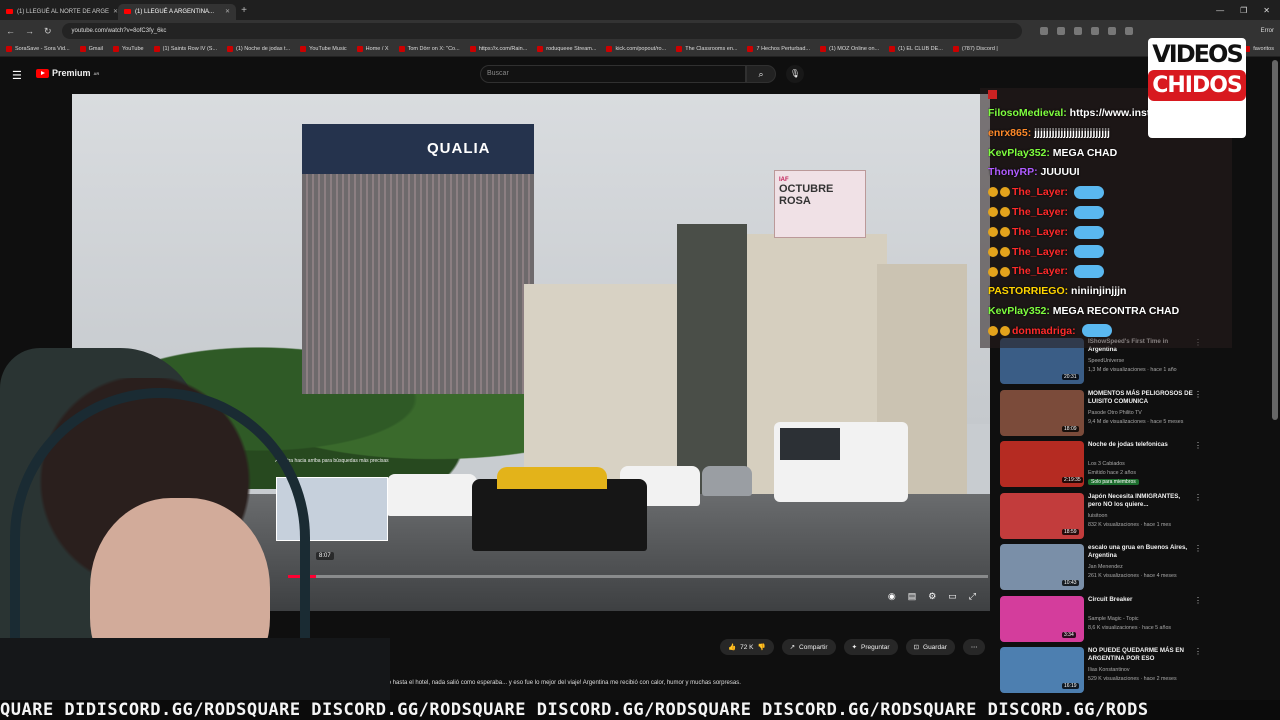  Describe the element at coordinates (1141, 600) in the screenshot. I see `video-title: Circuit Breaker` at that location.